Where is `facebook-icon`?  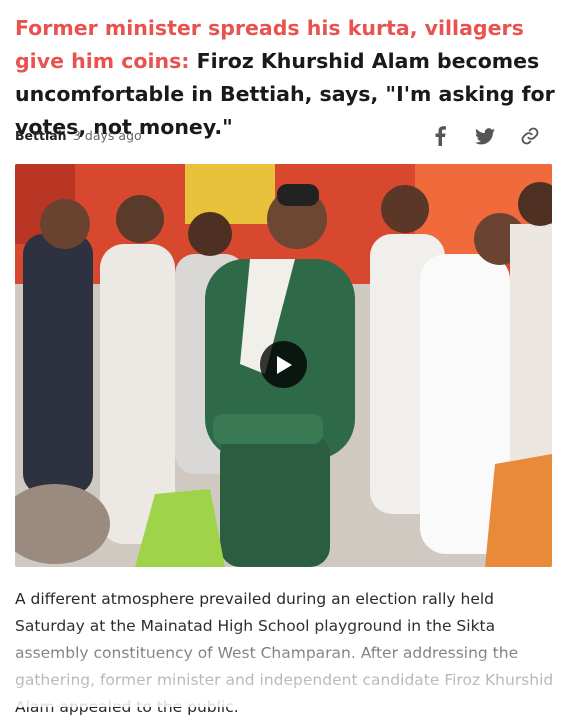
facebook-icon is located at coordinates (440, 136).